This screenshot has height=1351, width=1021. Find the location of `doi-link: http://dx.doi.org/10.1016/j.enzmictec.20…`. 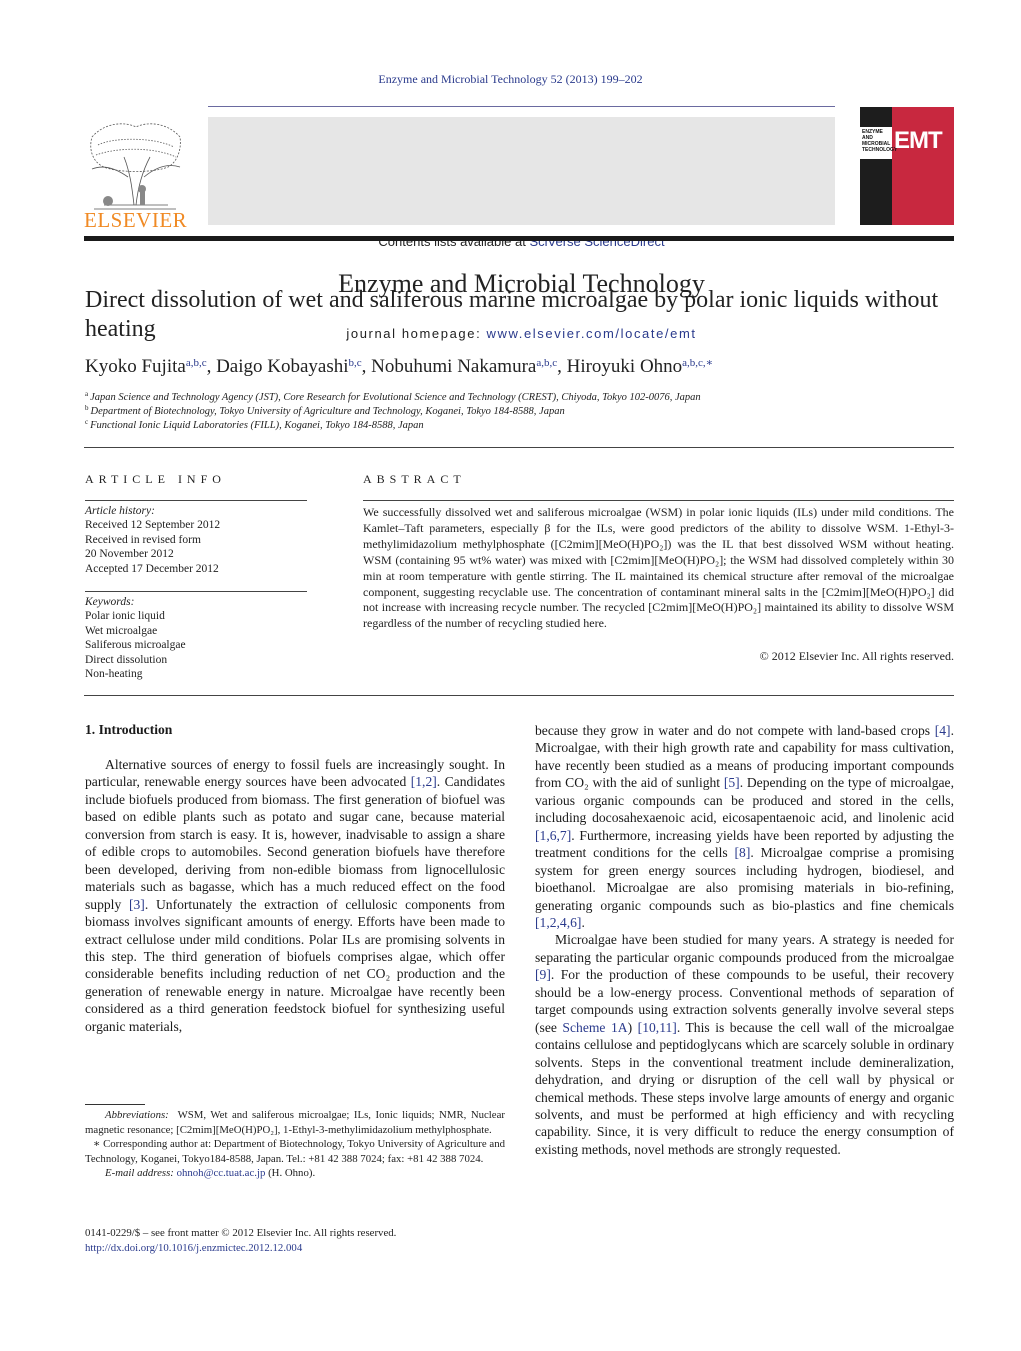

doi-link: http://dx.doi.org/10.1016/j.enzmictec.20… is located at coordinates (240, 1248).